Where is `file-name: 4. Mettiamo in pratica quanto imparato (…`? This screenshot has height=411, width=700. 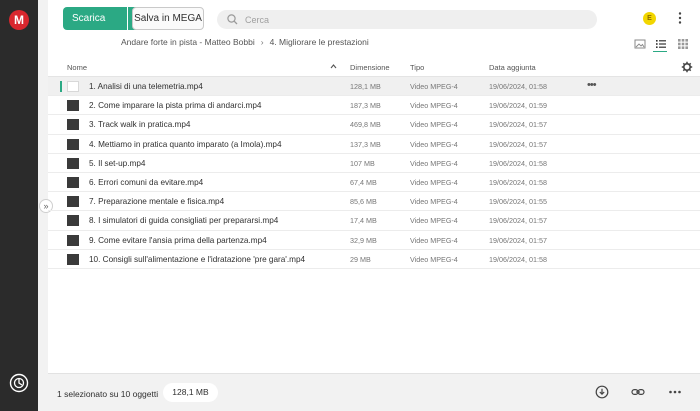 file-name: 4. Mettiamo in pratica quanto imparato (… is located at coordinates (185, 144).